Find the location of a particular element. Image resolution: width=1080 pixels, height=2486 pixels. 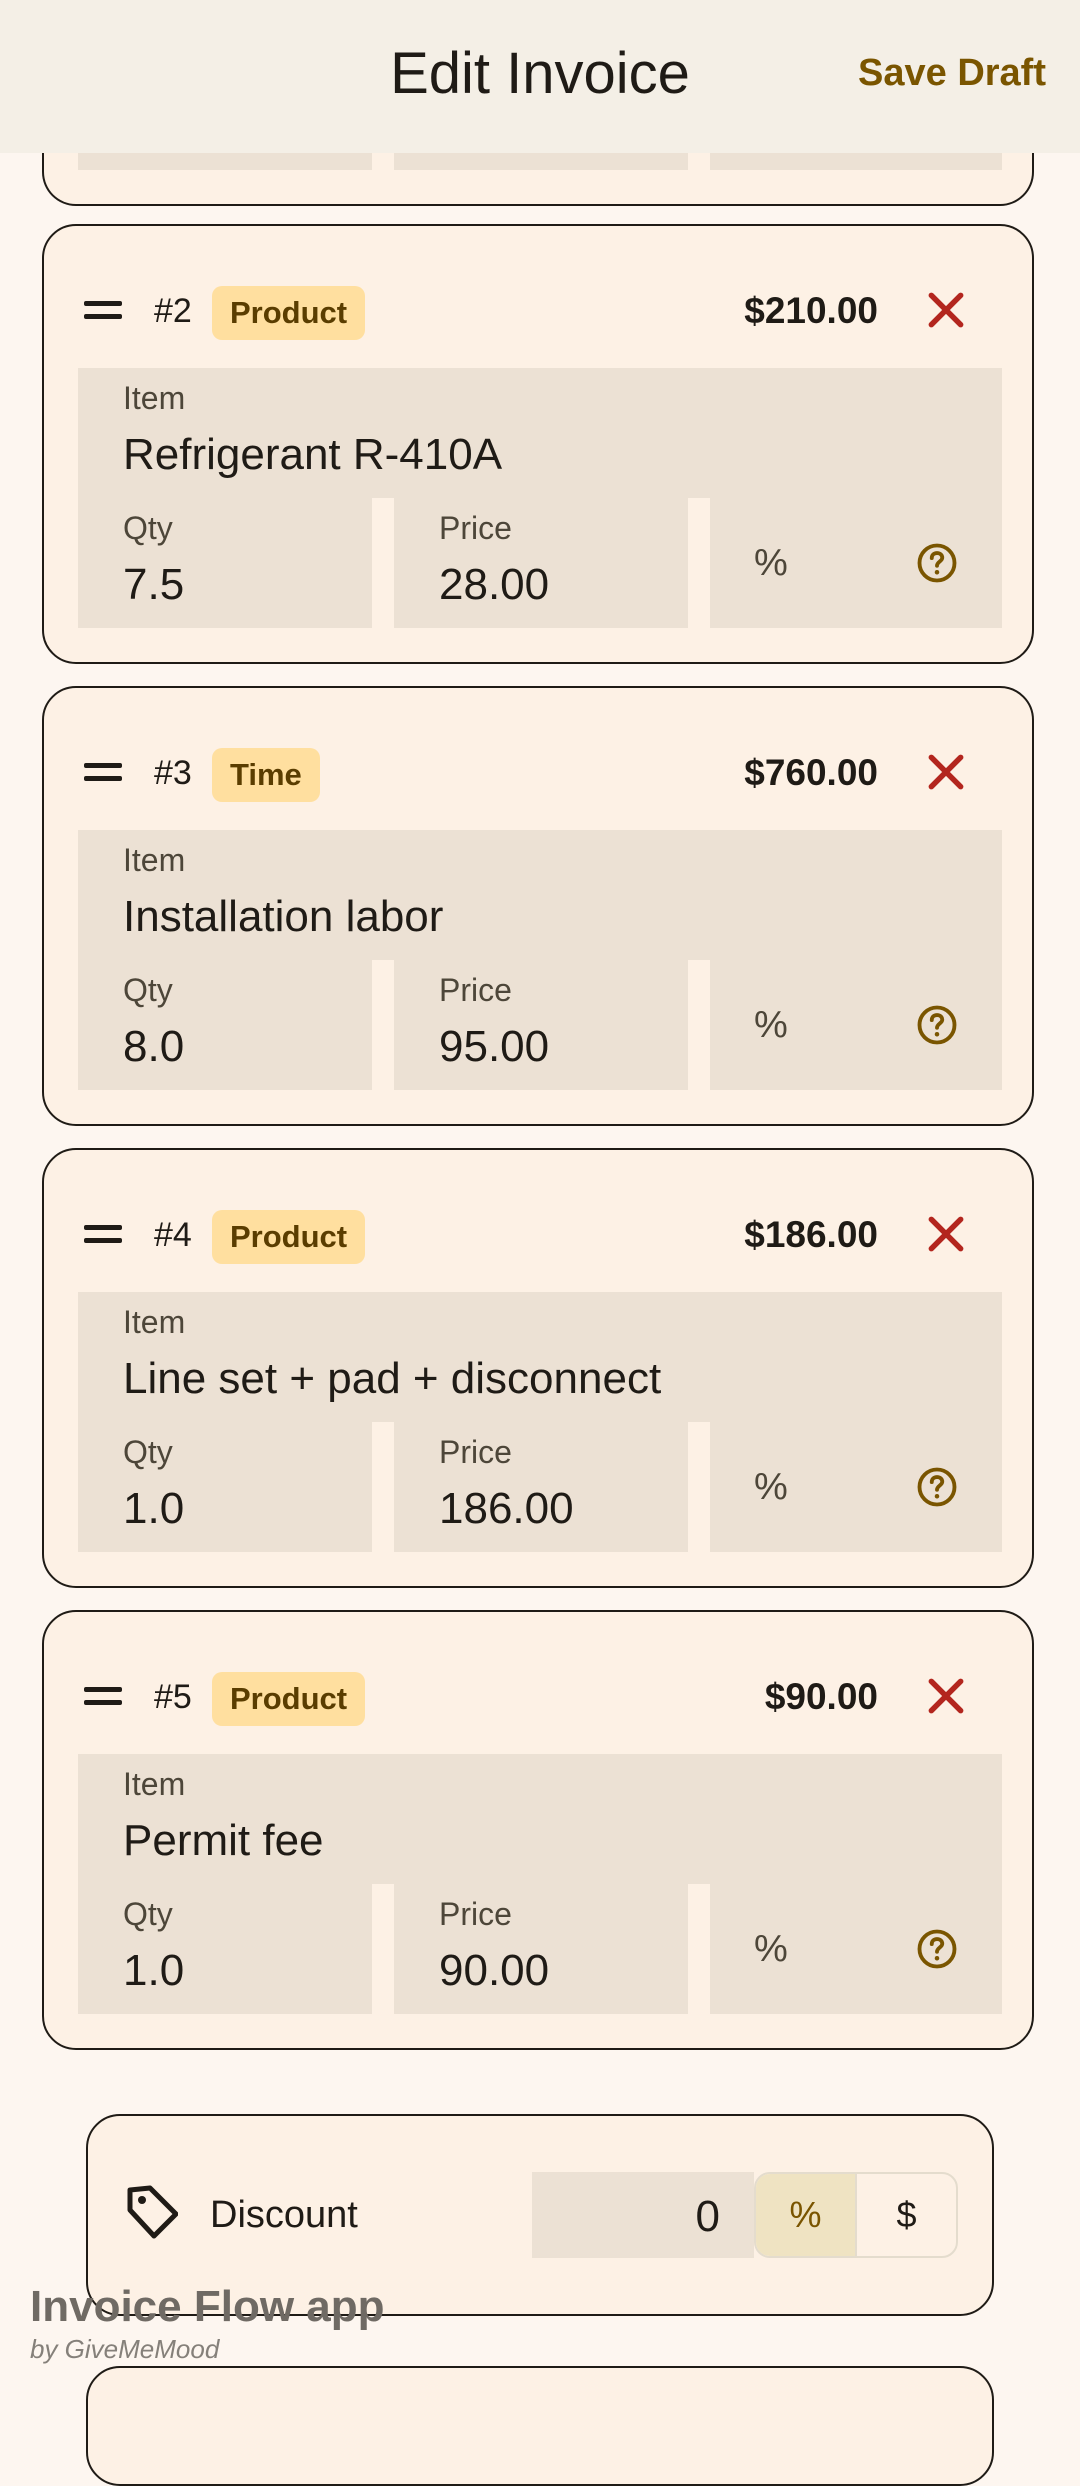

discount-percent-option: % is located at coordinates (805, 2215).